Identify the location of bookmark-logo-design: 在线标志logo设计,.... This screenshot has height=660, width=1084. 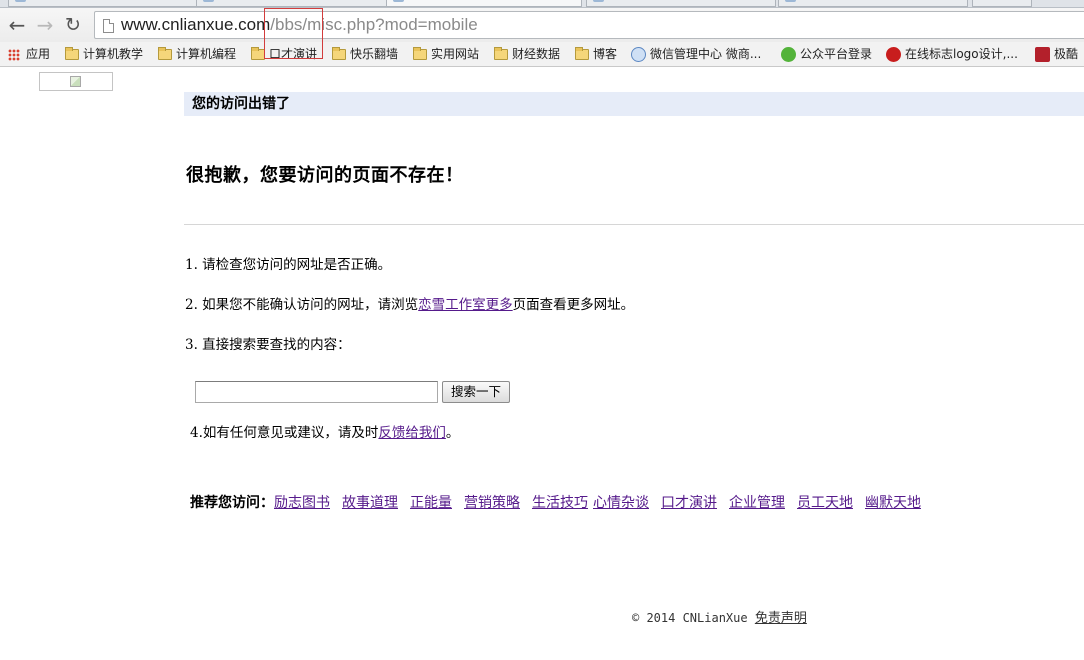
(951, 54).